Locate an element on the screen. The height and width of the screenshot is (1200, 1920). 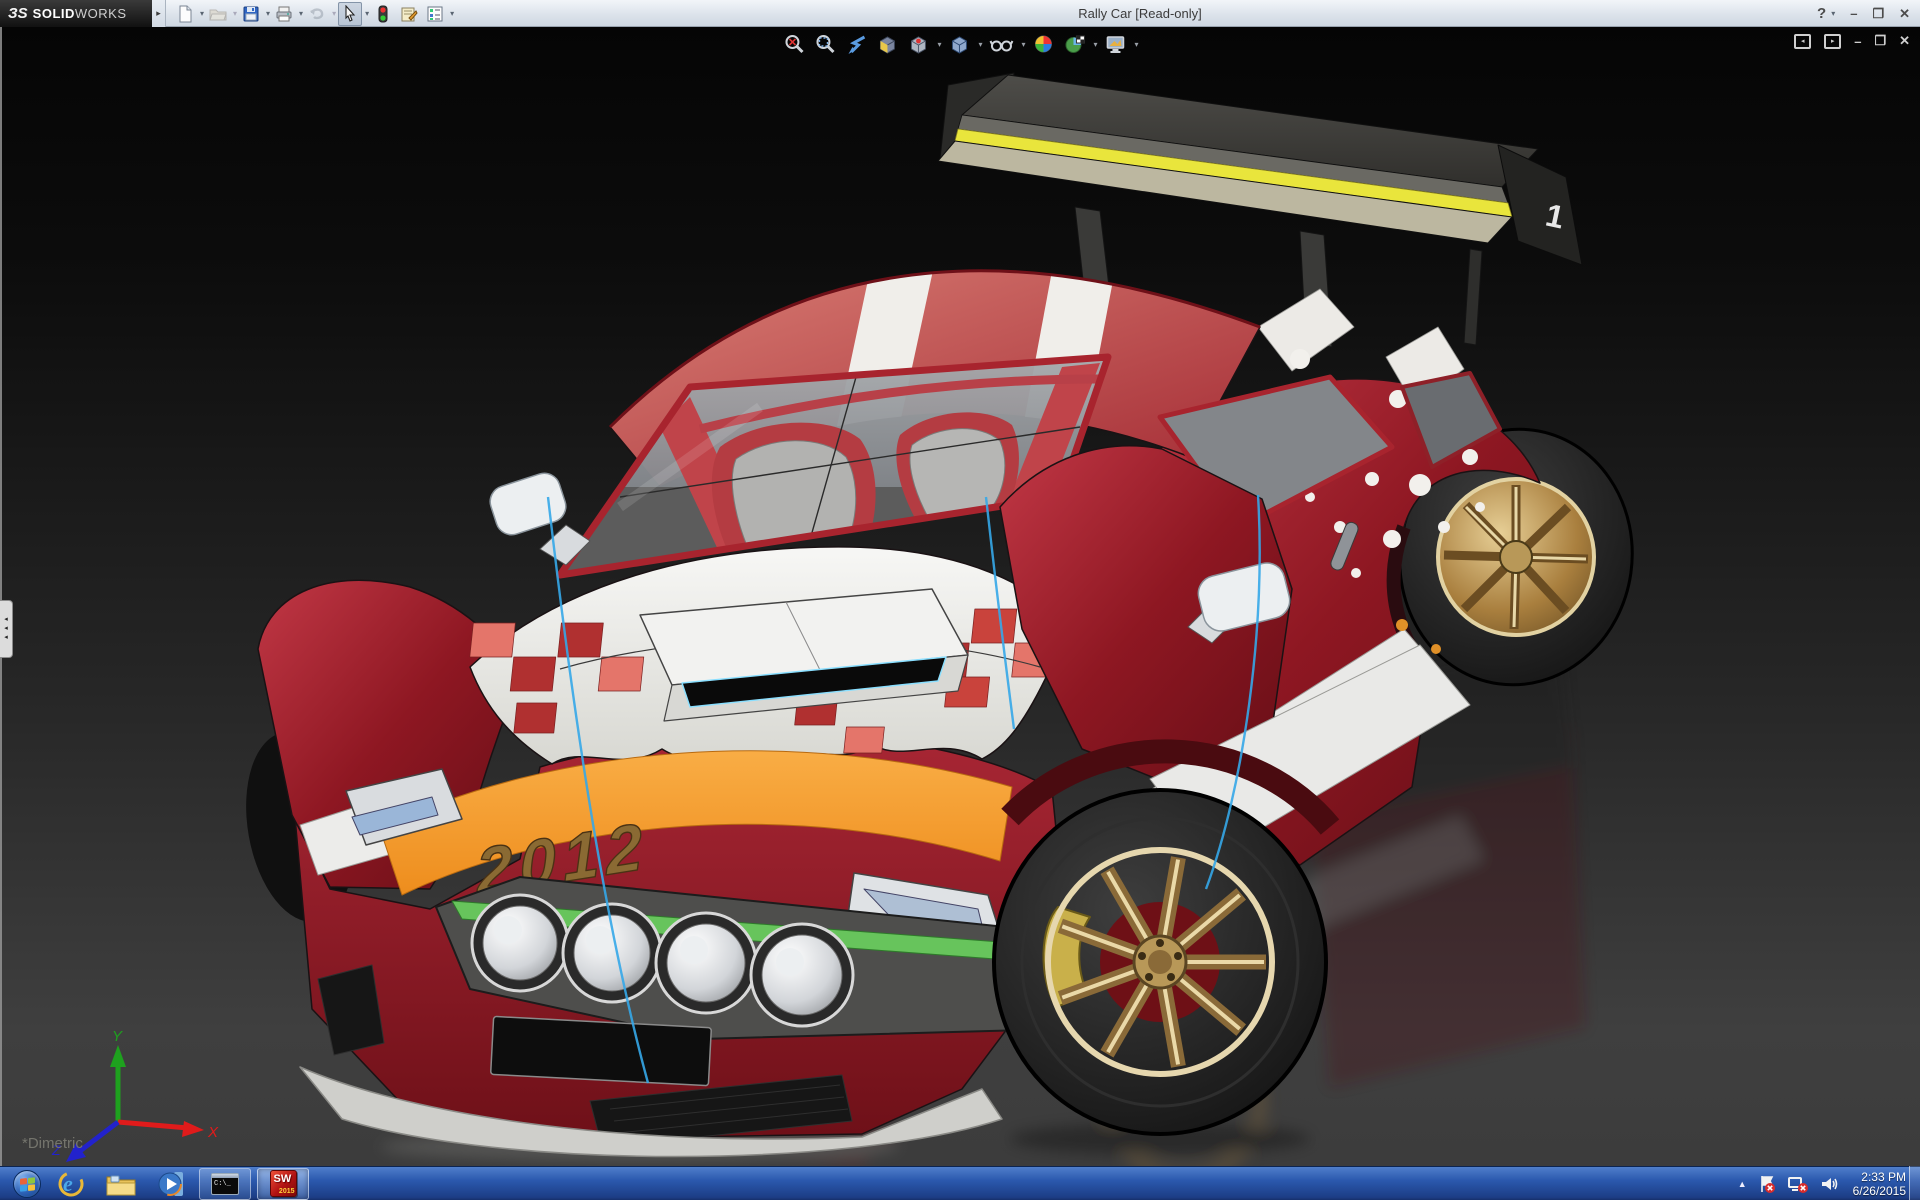
file-properties-button is located at coordinates (409, 14).